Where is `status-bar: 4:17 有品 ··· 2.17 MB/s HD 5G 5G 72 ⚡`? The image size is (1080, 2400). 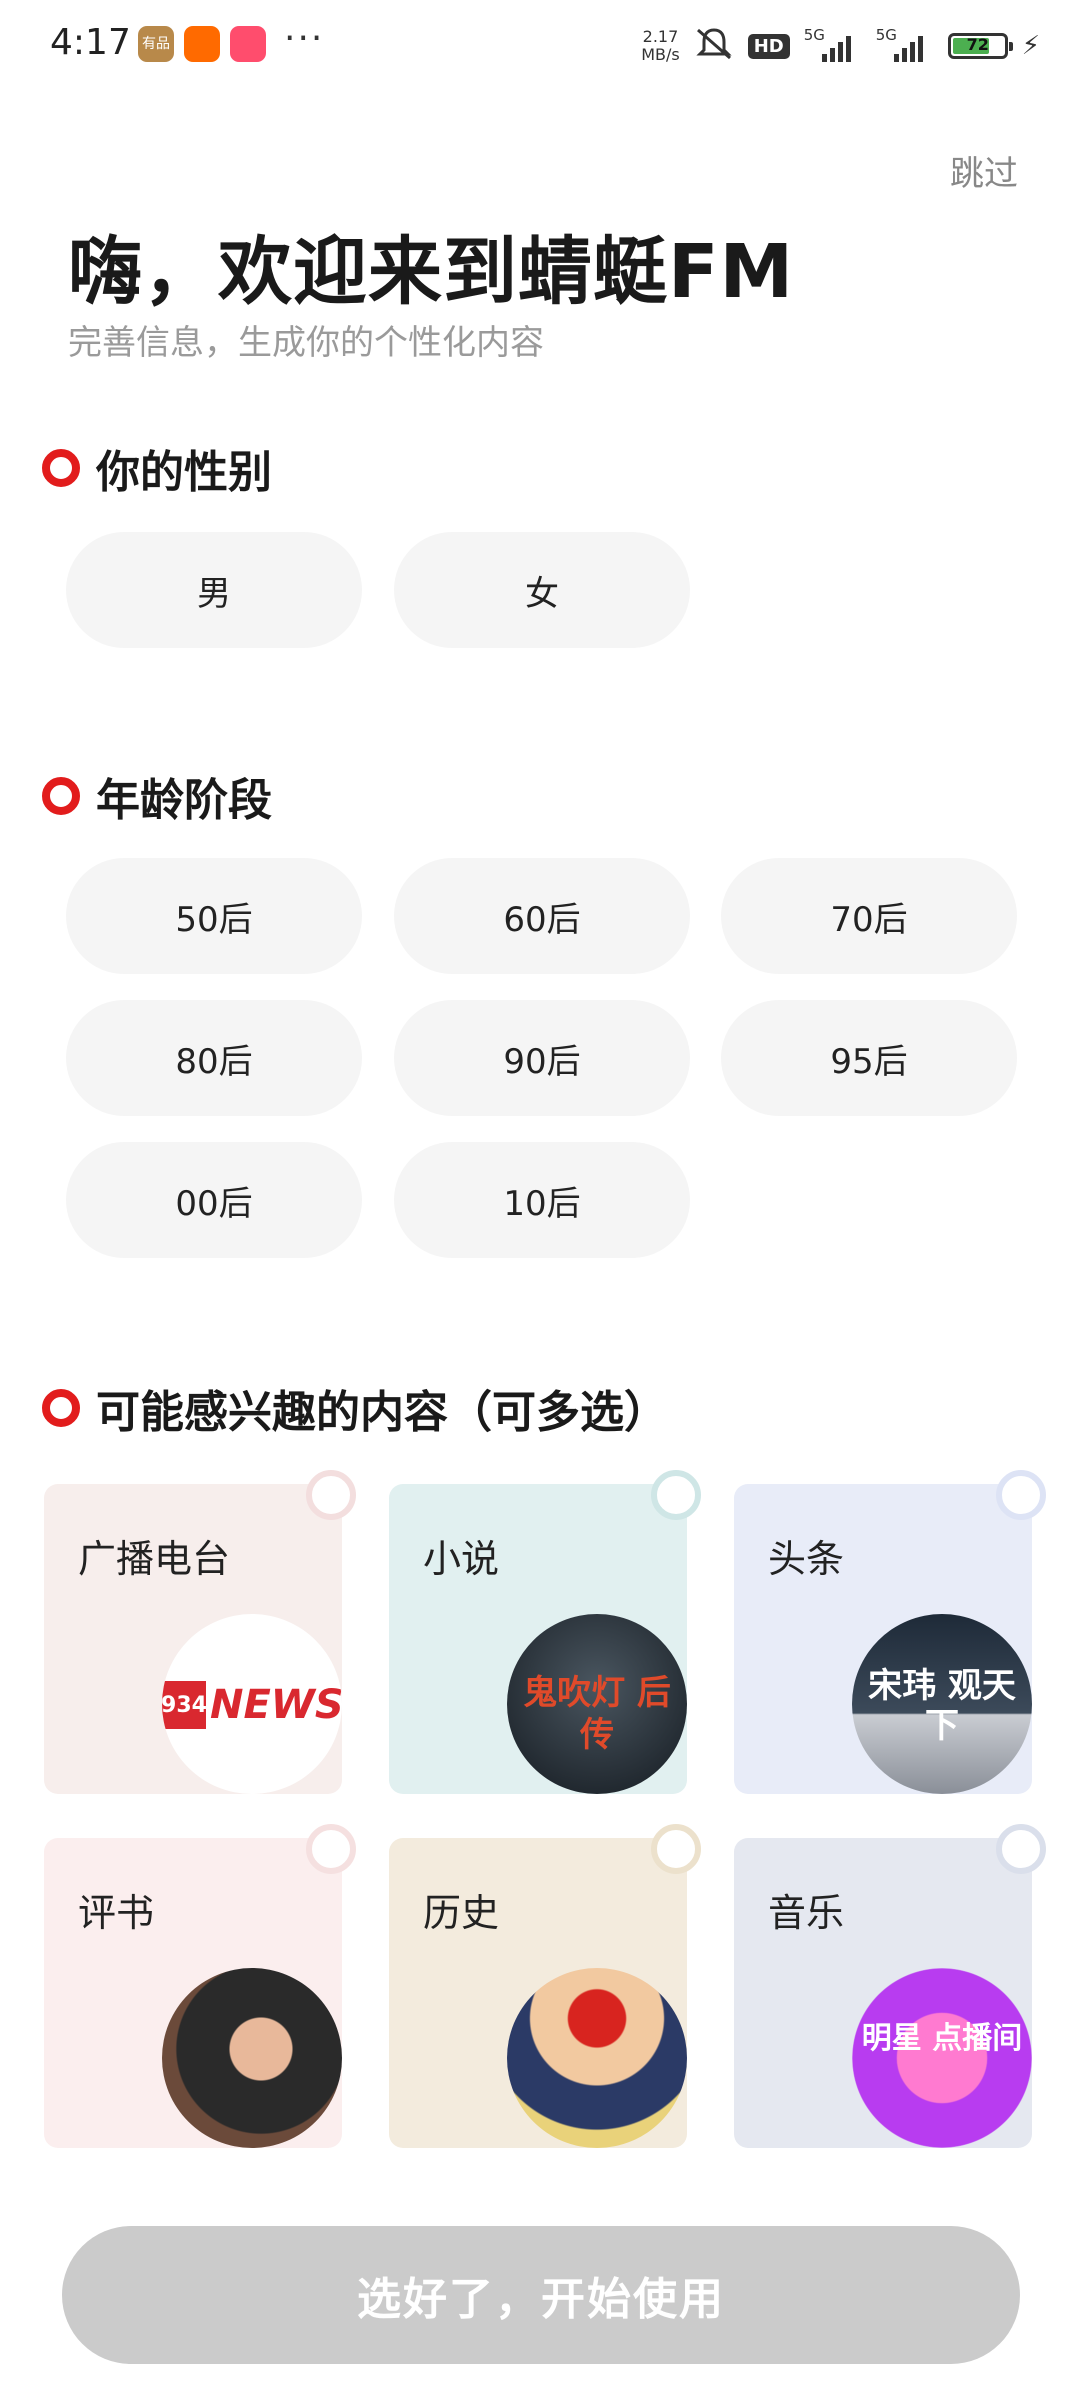 status-bar: 4:17 有品 ··· 2.17 MB/s HD 5G 5G 72 ⚡ is located at coordinates (540, 46).